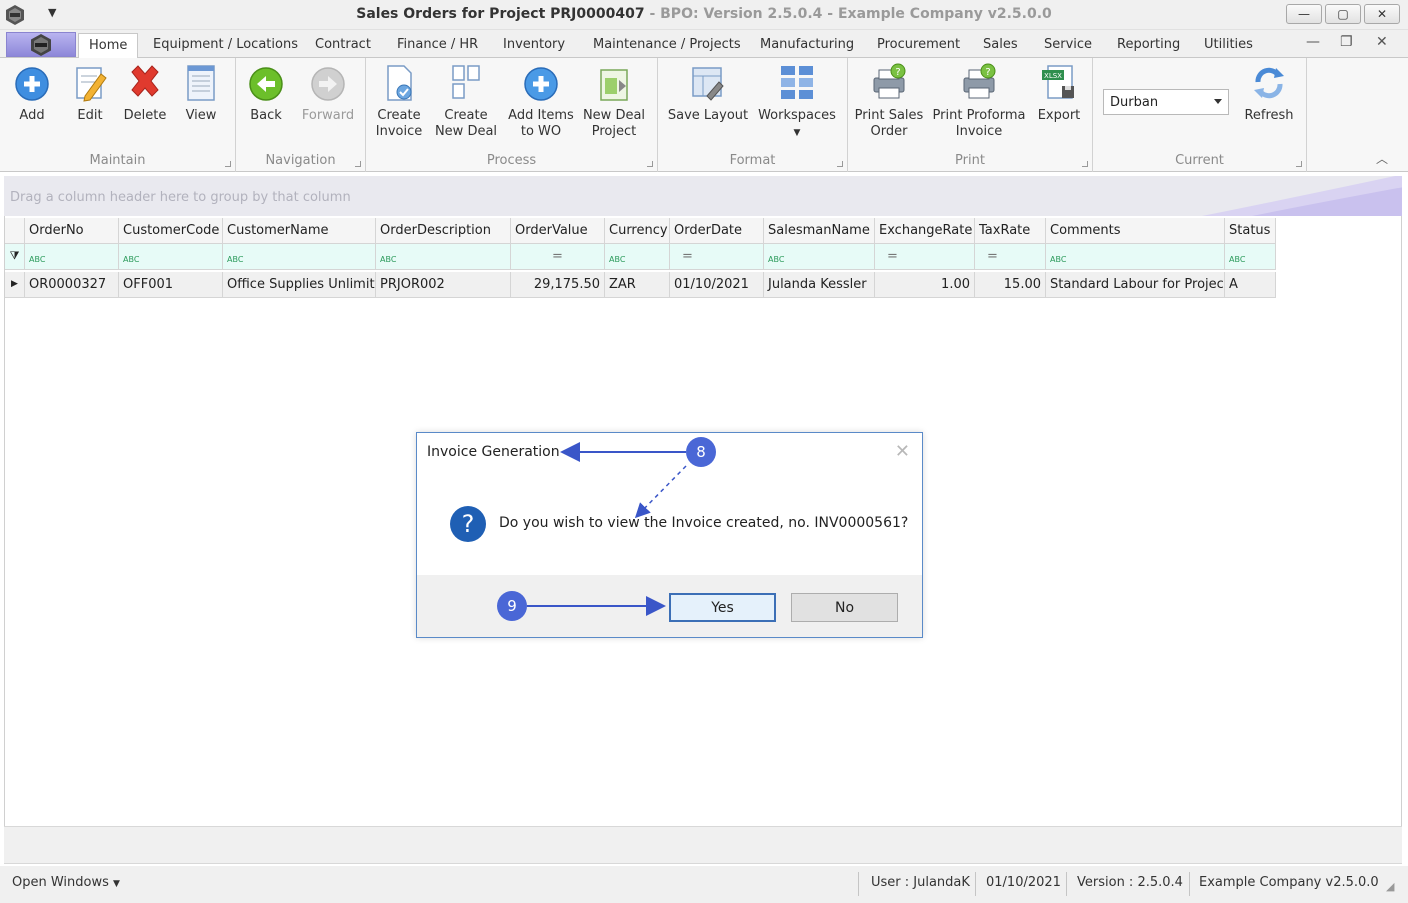 The height and width of the screenshot is (903, 1408). I want to click on format-launcher-icon, so click(840, 164).